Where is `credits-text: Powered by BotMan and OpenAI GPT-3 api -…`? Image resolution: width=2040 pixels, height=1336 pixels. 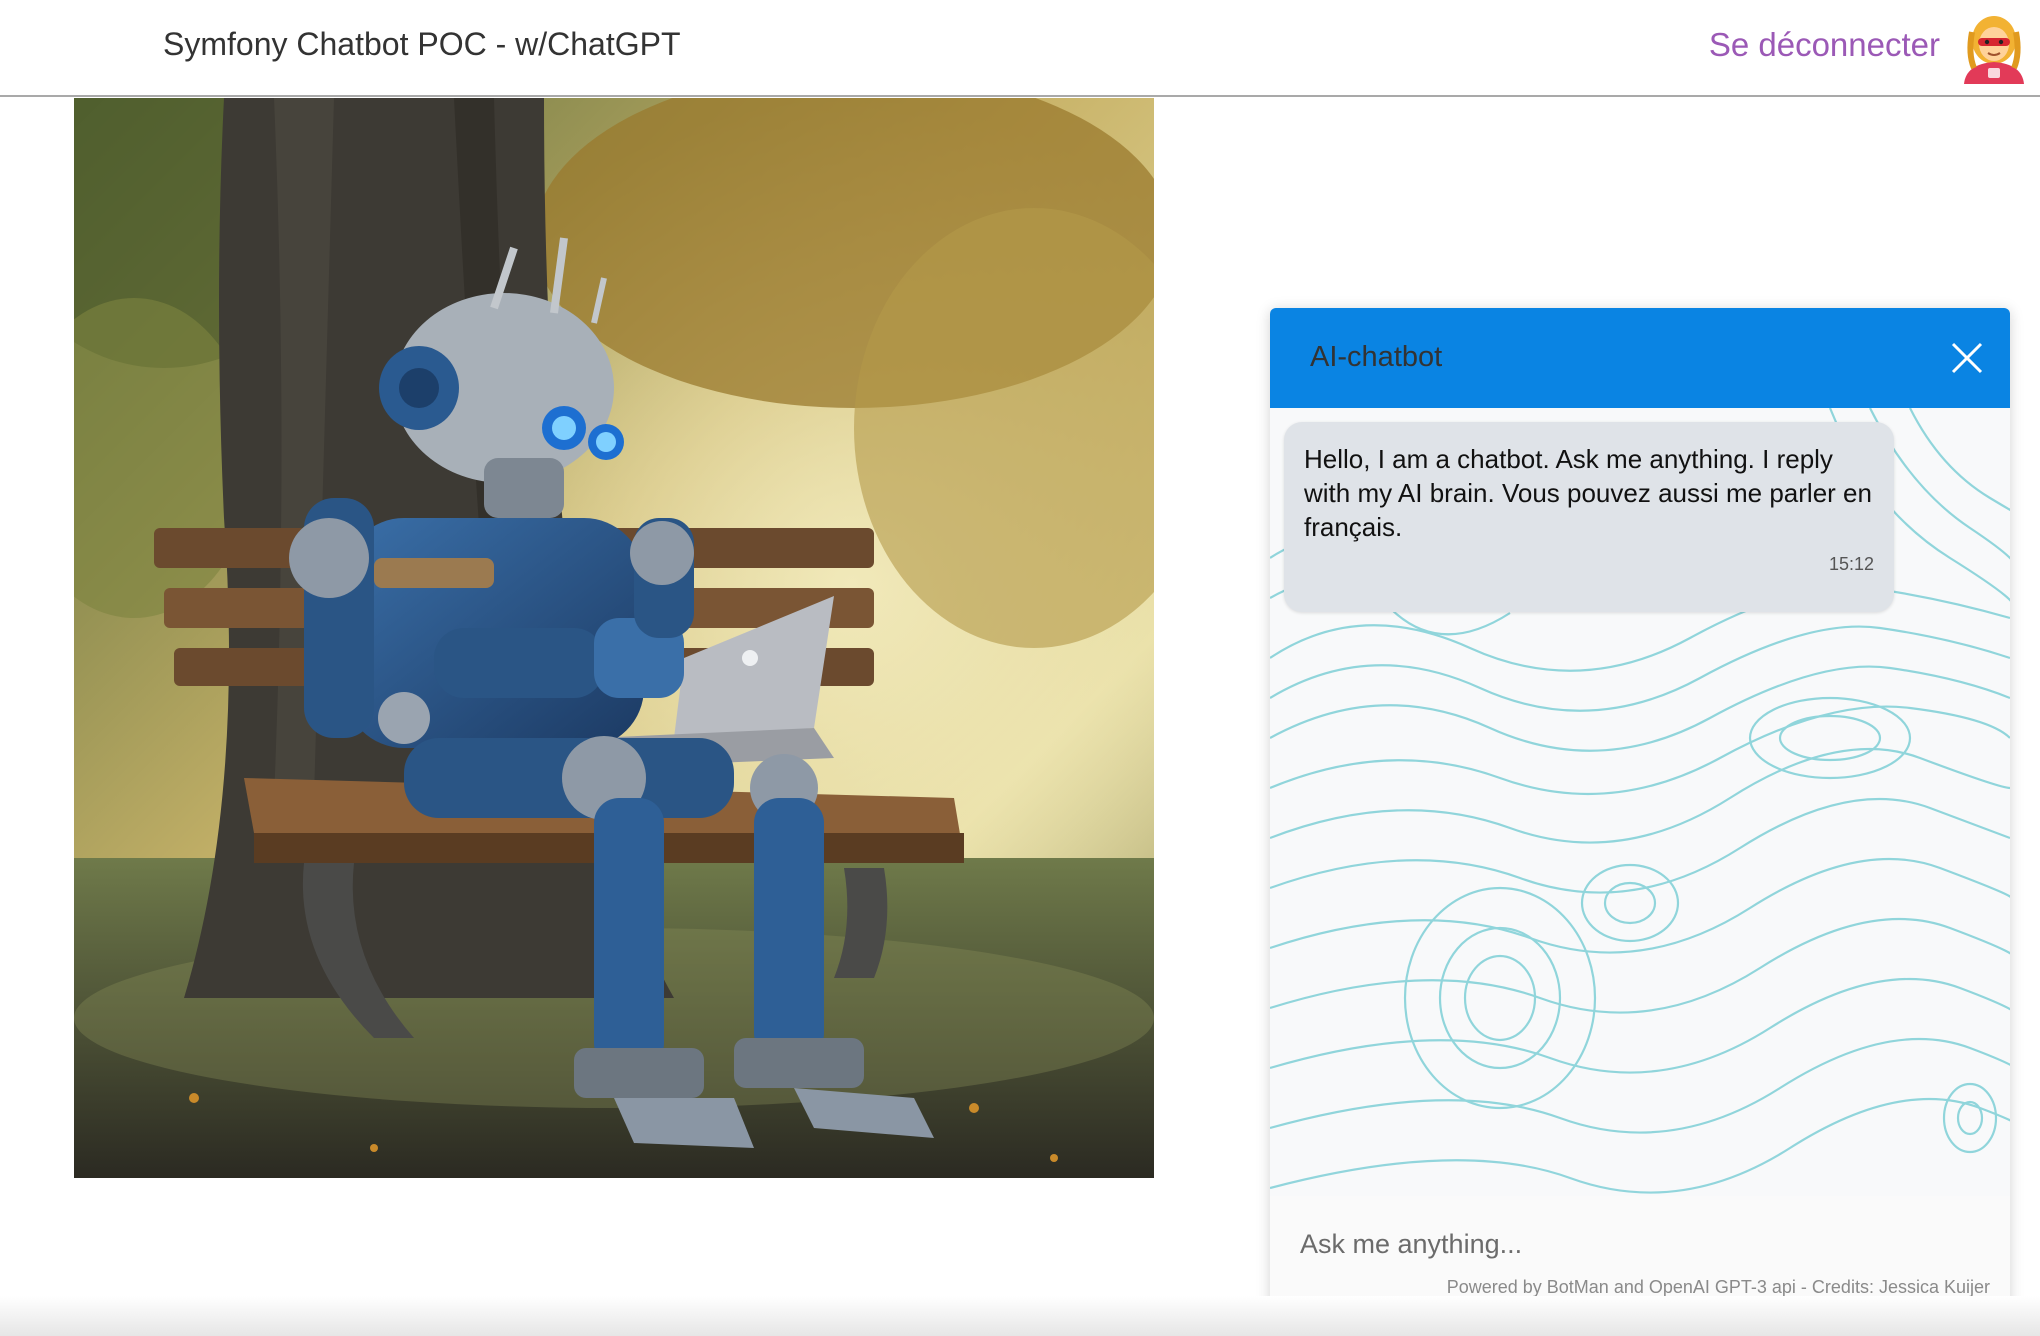
credits-text: Powered by BotMan and OpenAI GPT-3 api -… is located at coordinates (1718, 1287).